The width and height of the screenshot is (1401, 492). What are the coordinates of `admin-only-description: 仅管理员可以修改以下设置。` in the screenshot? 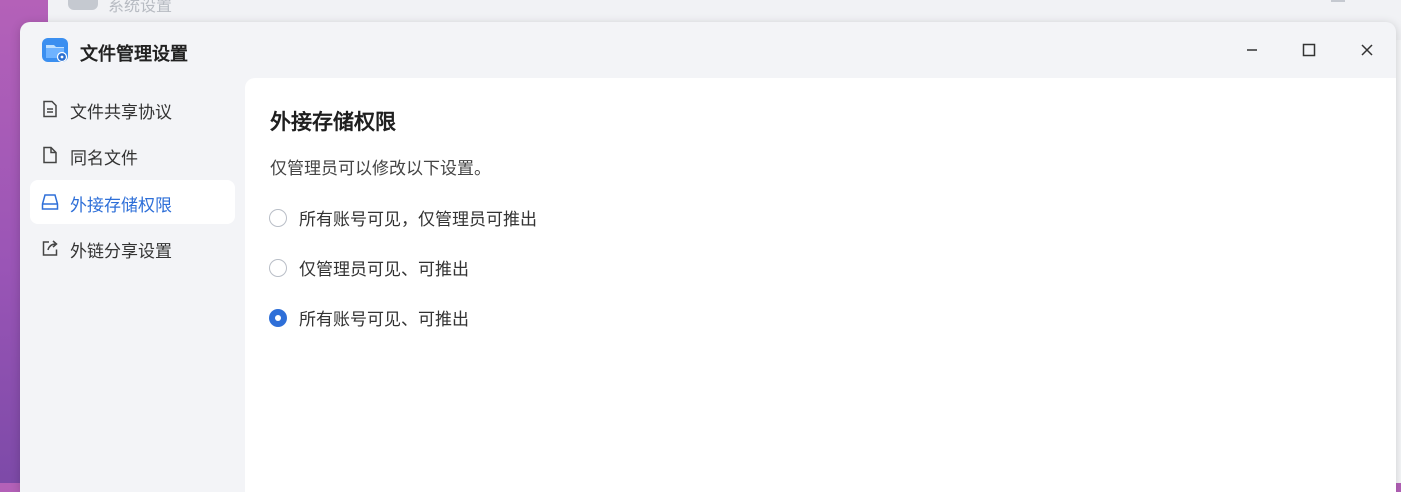 It's located at (380, 169).